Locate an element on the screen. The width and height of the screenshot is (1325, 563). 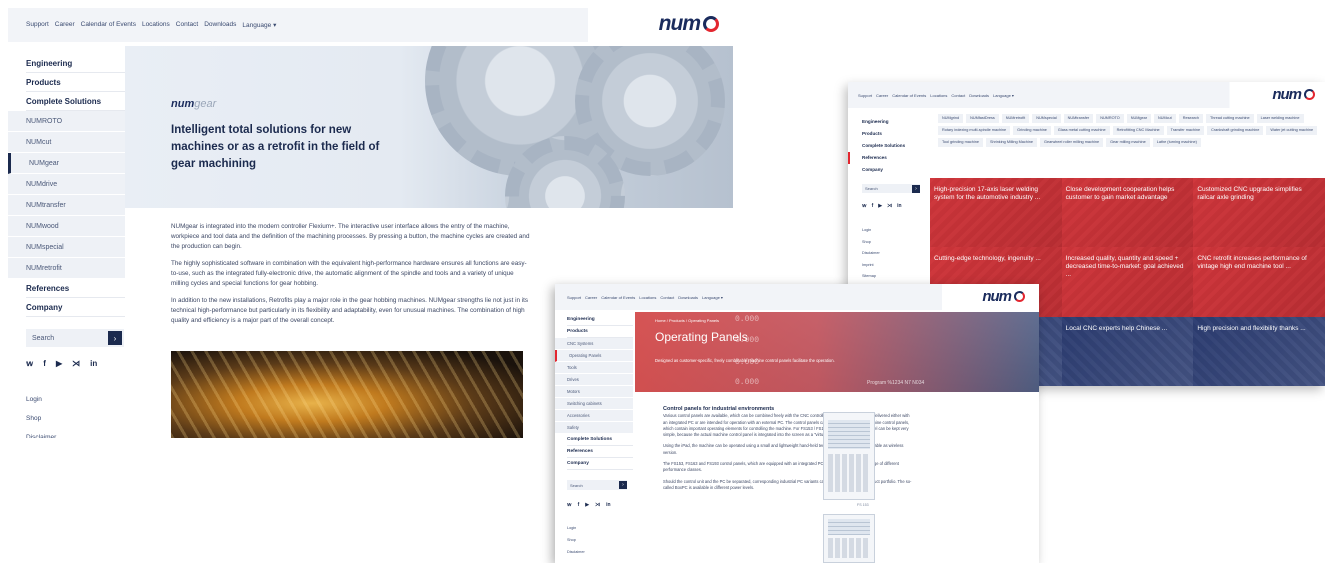
filter-tag: Laser welding machine is located at coordinates (1280, 118).